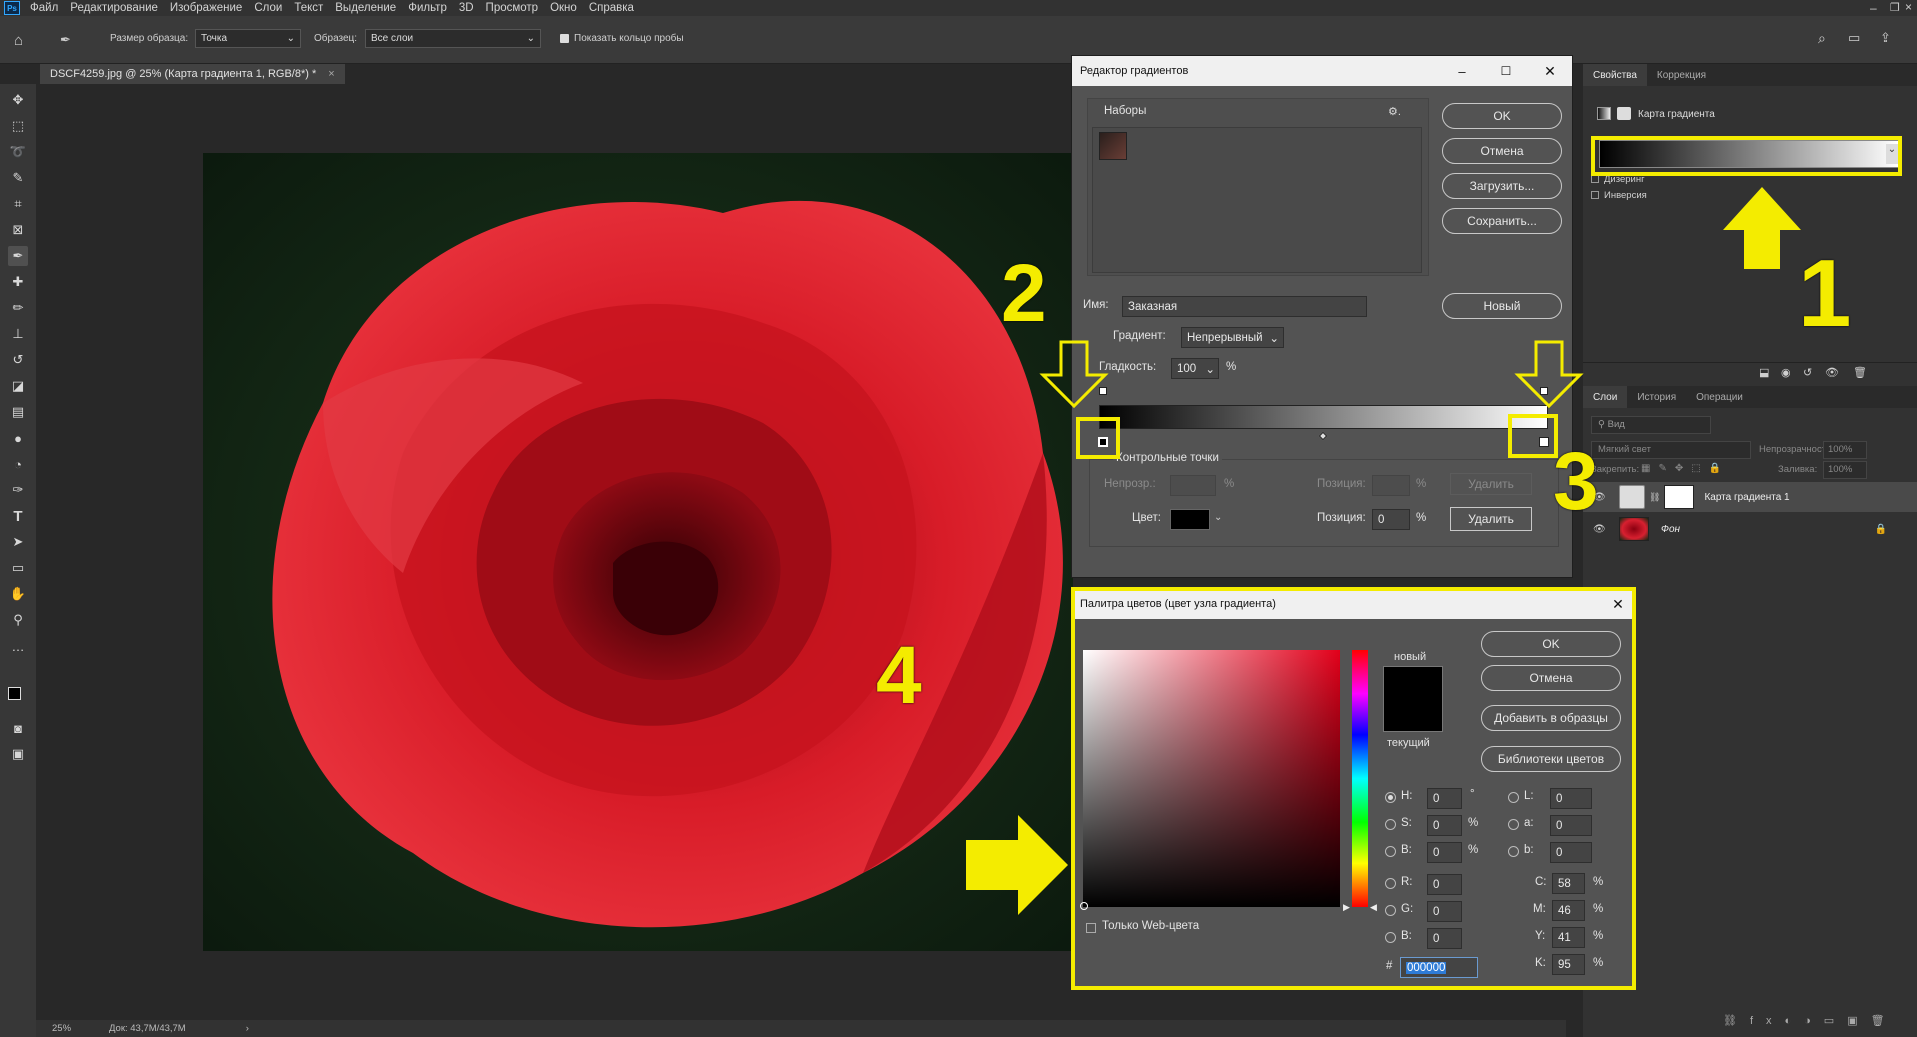 Image resolution: width=1917 pixels, height=1037 pixels. What do you see at coordinates (1854, 38) in the screenshot?
I see `workspace-icon: ▭` at bounding box center [1854, 38].